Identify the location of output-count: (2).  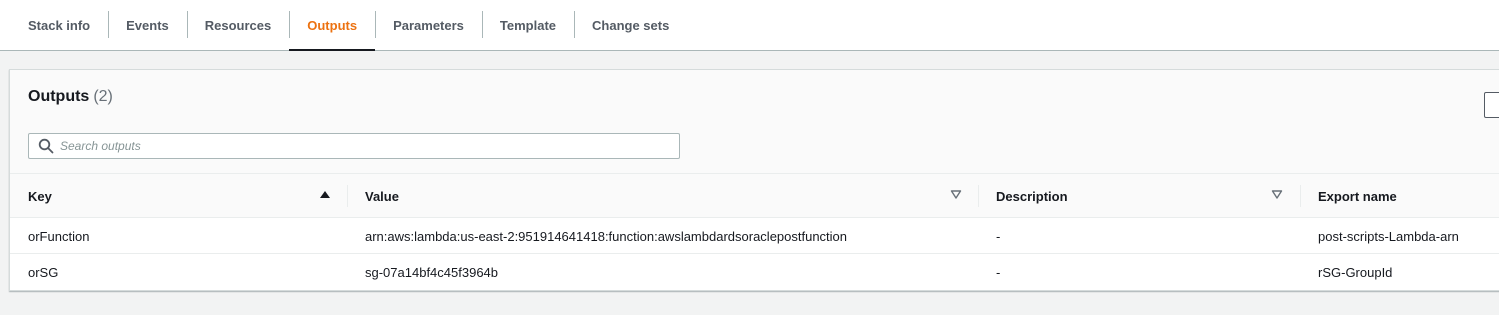
(103, 96).